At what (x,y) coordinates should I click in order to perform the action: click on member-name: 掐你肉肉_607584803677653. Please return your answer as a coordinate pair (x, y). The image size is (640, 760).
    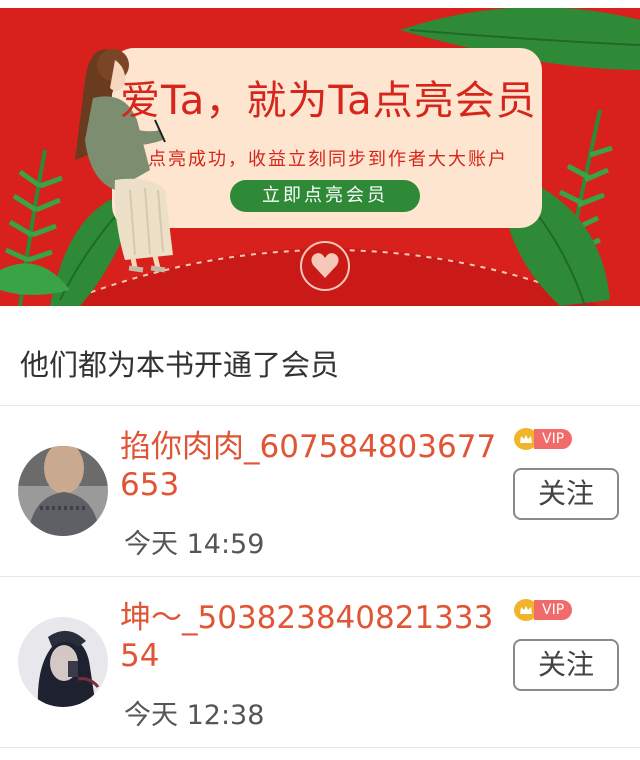
    Looking at the image, I should click on (310, 466).